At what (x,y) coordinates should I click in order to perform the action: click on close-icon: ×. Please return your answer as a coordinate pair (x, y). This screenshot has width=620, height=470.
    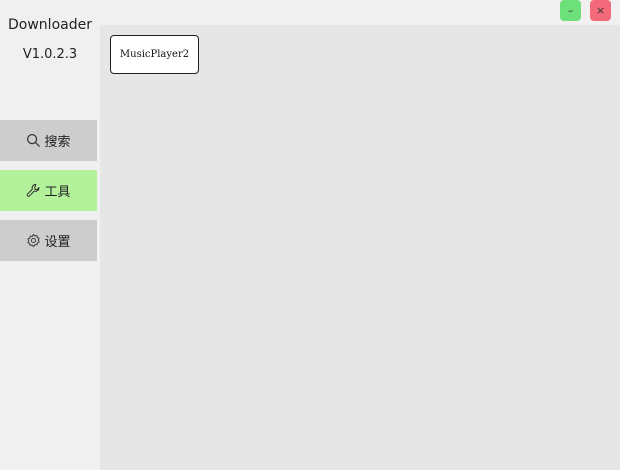
    Looking at the image, I should click on (600, 10).